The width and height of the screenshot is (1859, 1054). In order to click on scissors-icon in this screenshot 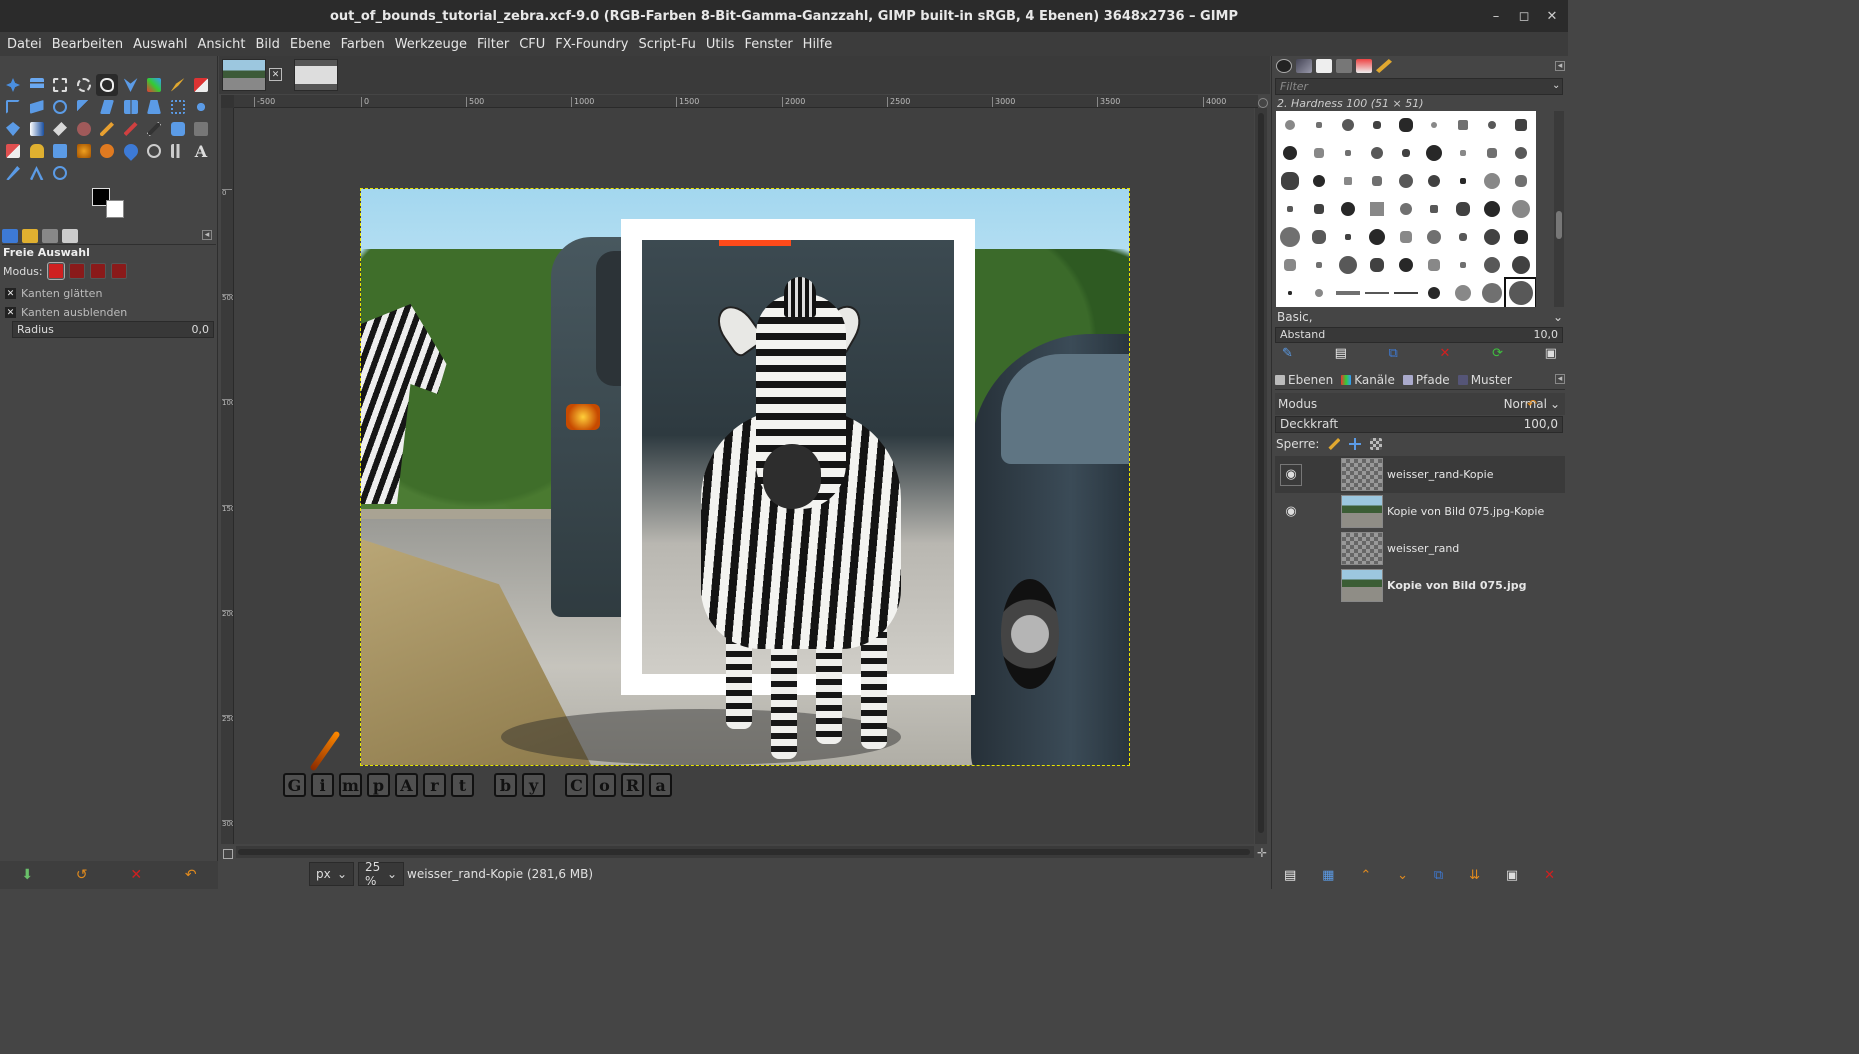, I will do `click(178, 85)`.